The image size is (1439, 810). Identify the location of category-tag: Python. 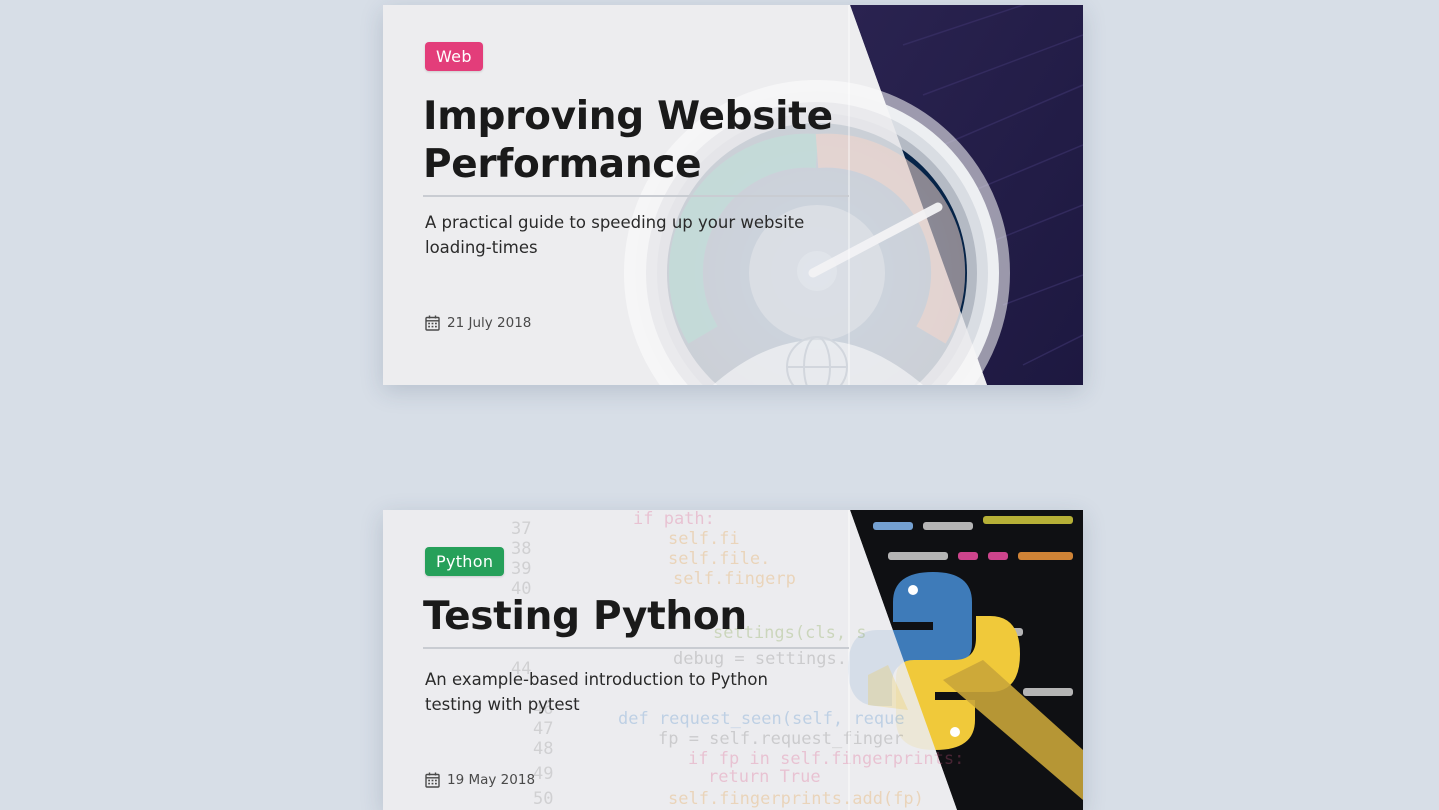
(465, 561).